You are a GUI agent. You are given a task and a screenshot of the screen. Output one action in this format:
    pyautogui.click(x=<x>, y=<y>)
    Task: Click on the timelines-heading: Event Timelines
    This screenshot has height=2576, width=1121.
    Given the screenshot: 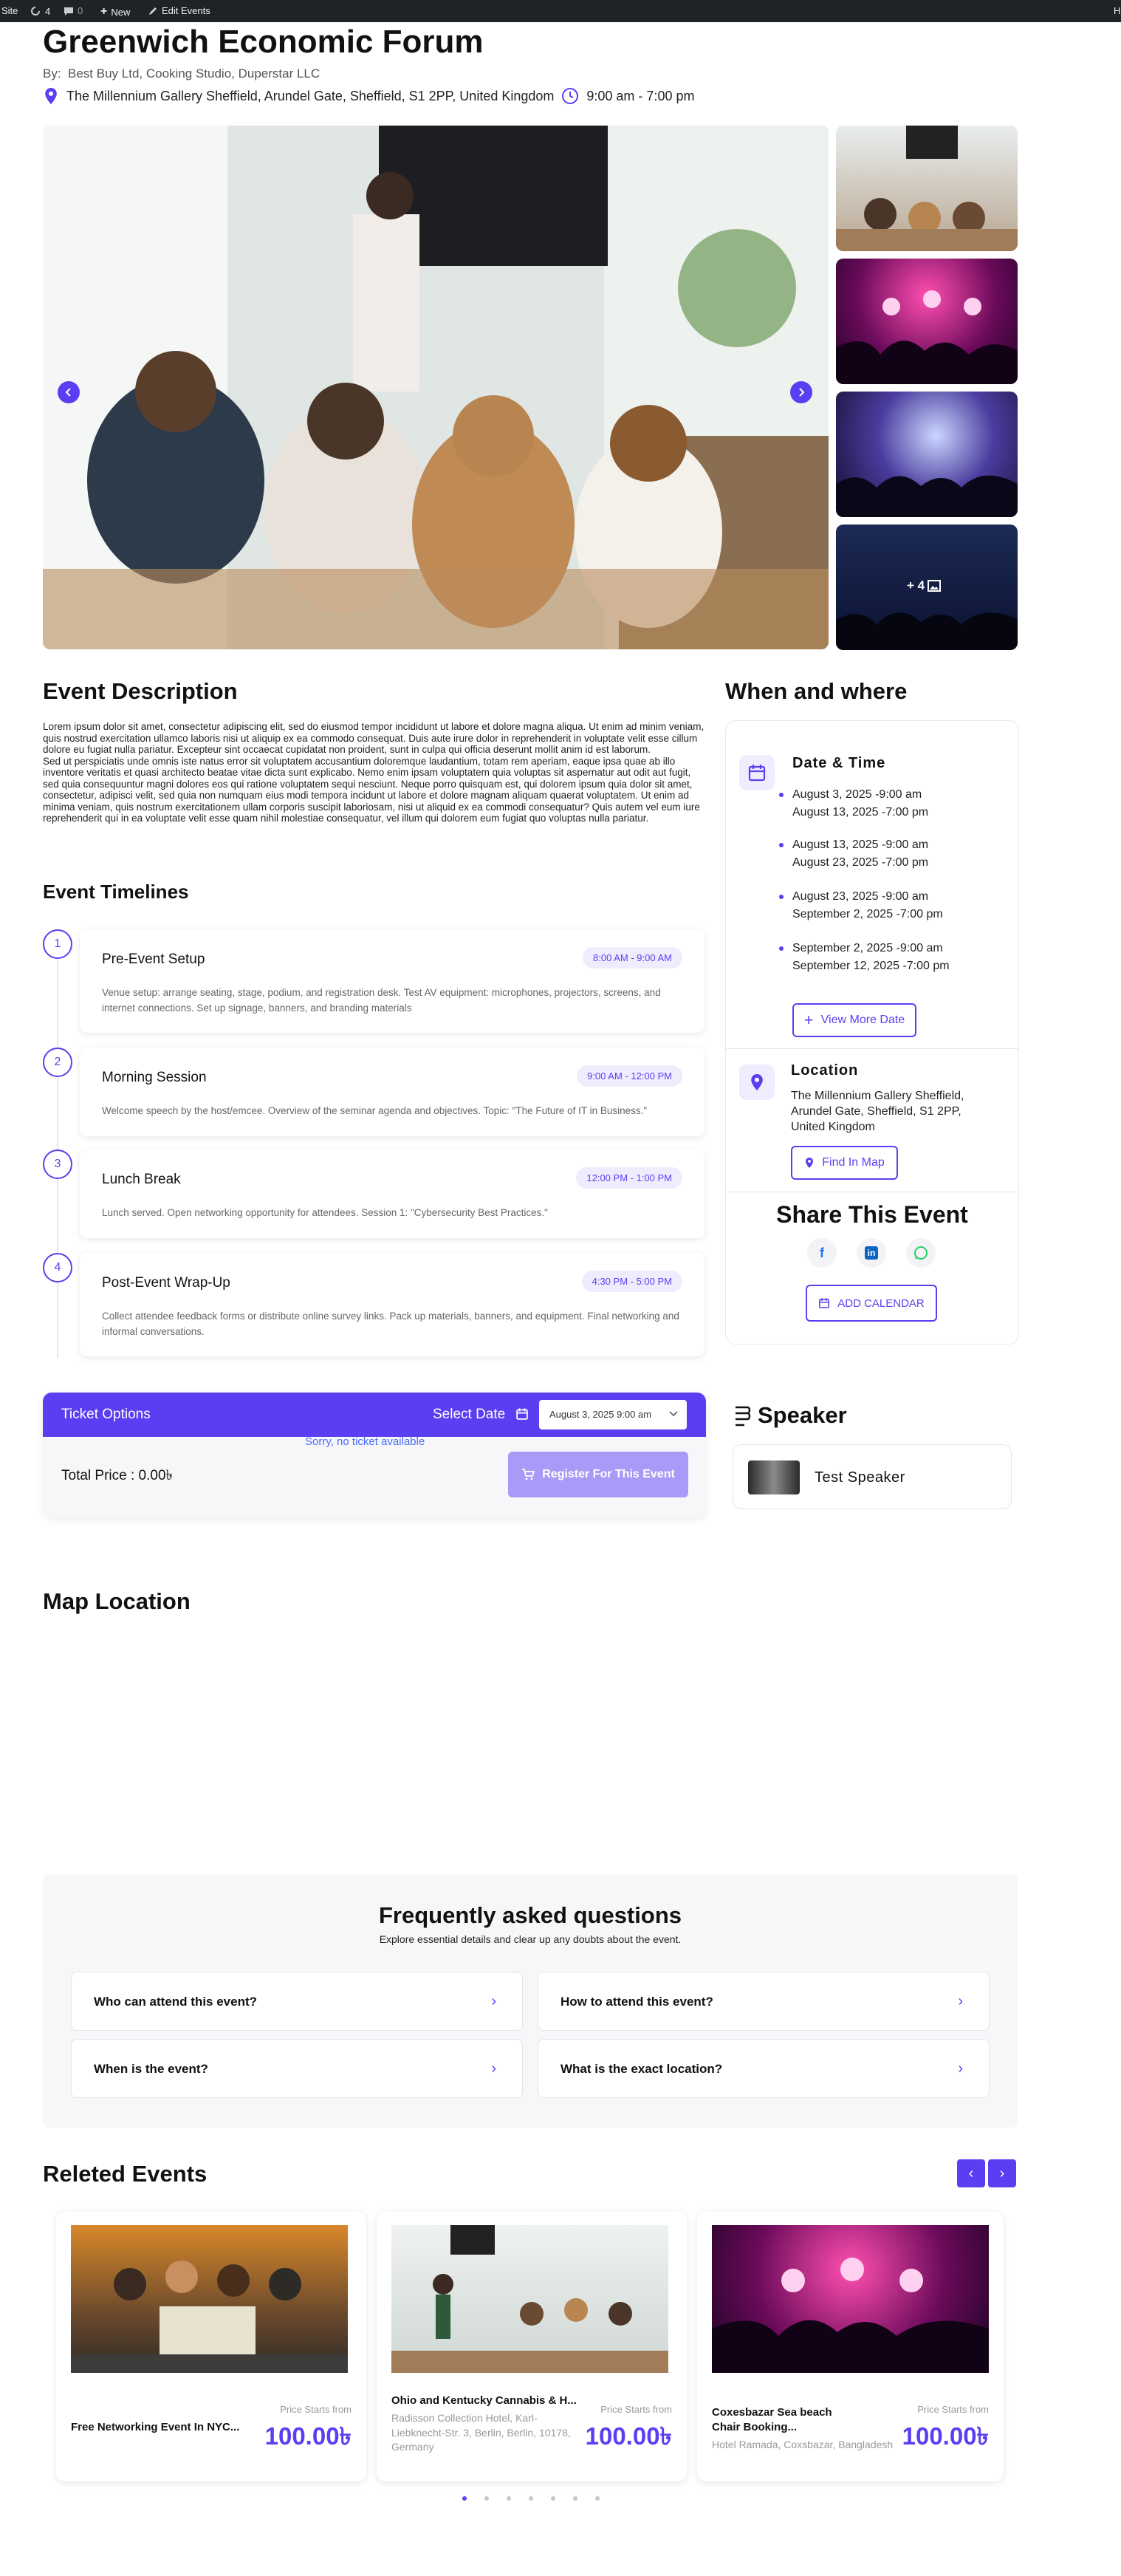 What is the action you would take?
    pyautogui.click(x=116, y=892)
    